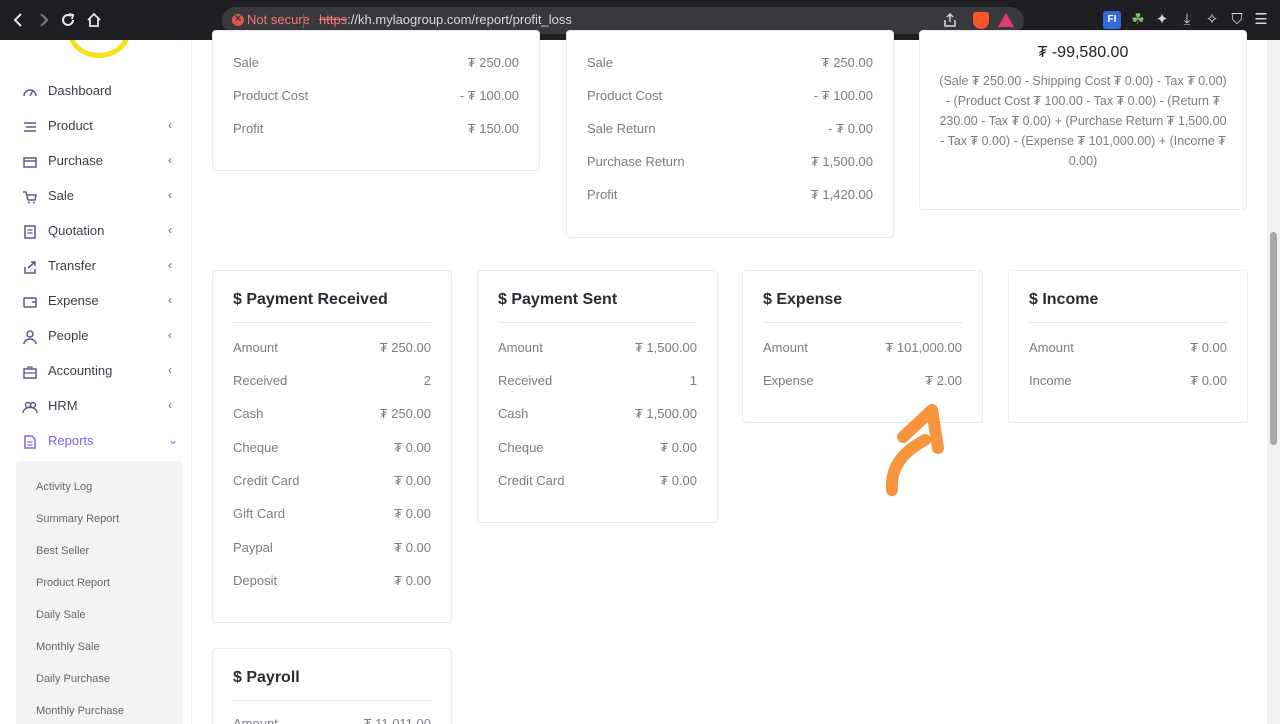  Describe the element at coordinates (64, 487) in the screenshot. I see `submenu-item-activity-log: Activity Log` at that location.